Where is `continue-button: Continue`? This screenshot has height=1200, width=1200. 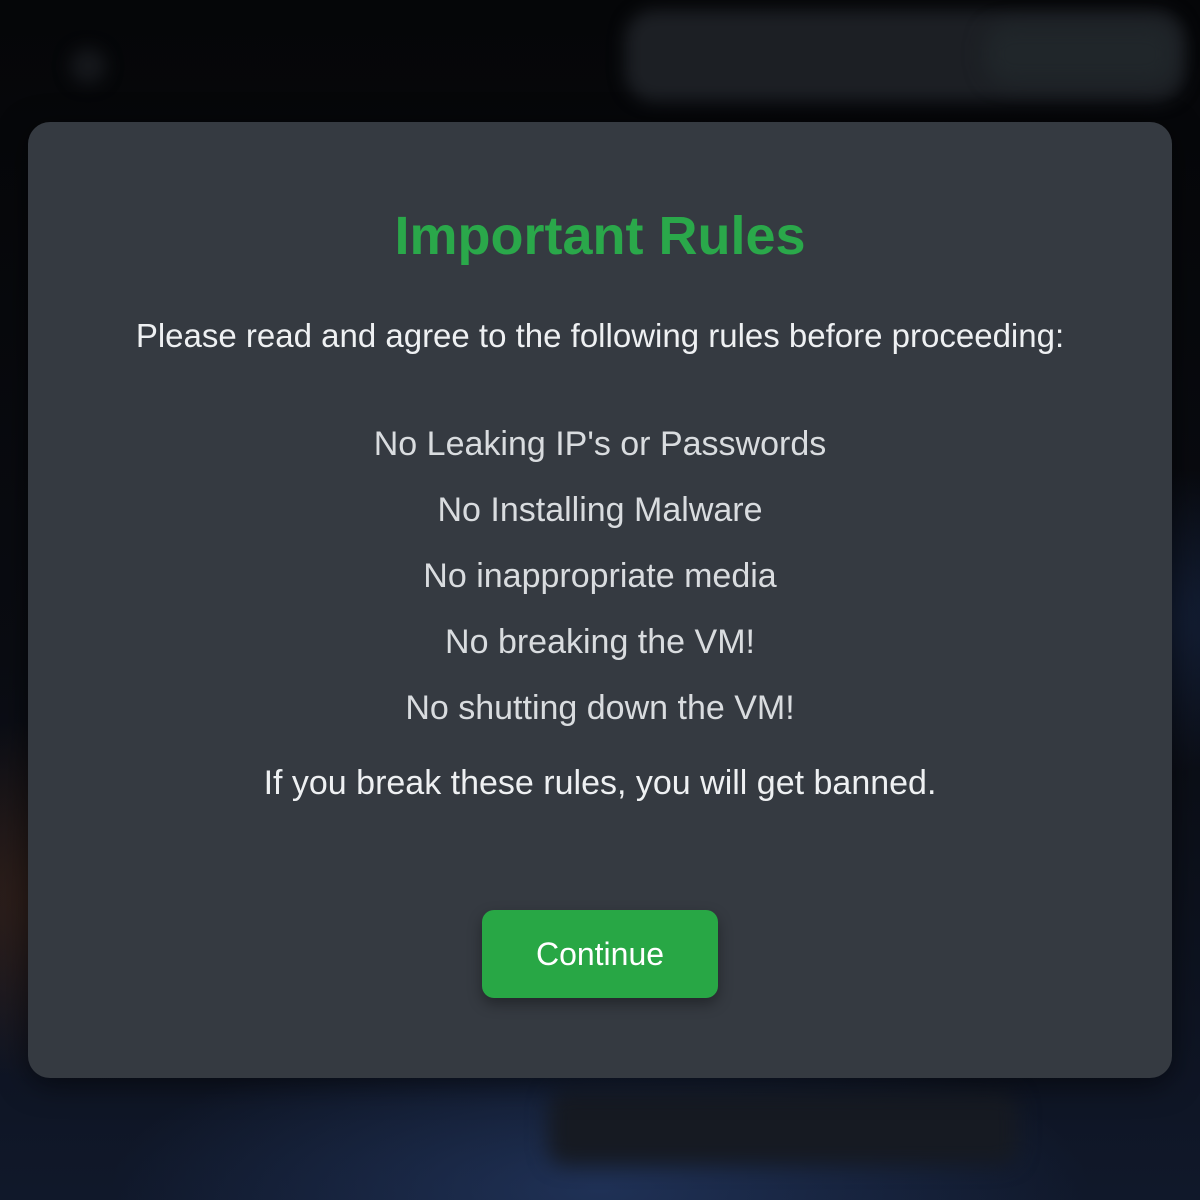 continue-button: Continue is located at coordinates (600, 954).